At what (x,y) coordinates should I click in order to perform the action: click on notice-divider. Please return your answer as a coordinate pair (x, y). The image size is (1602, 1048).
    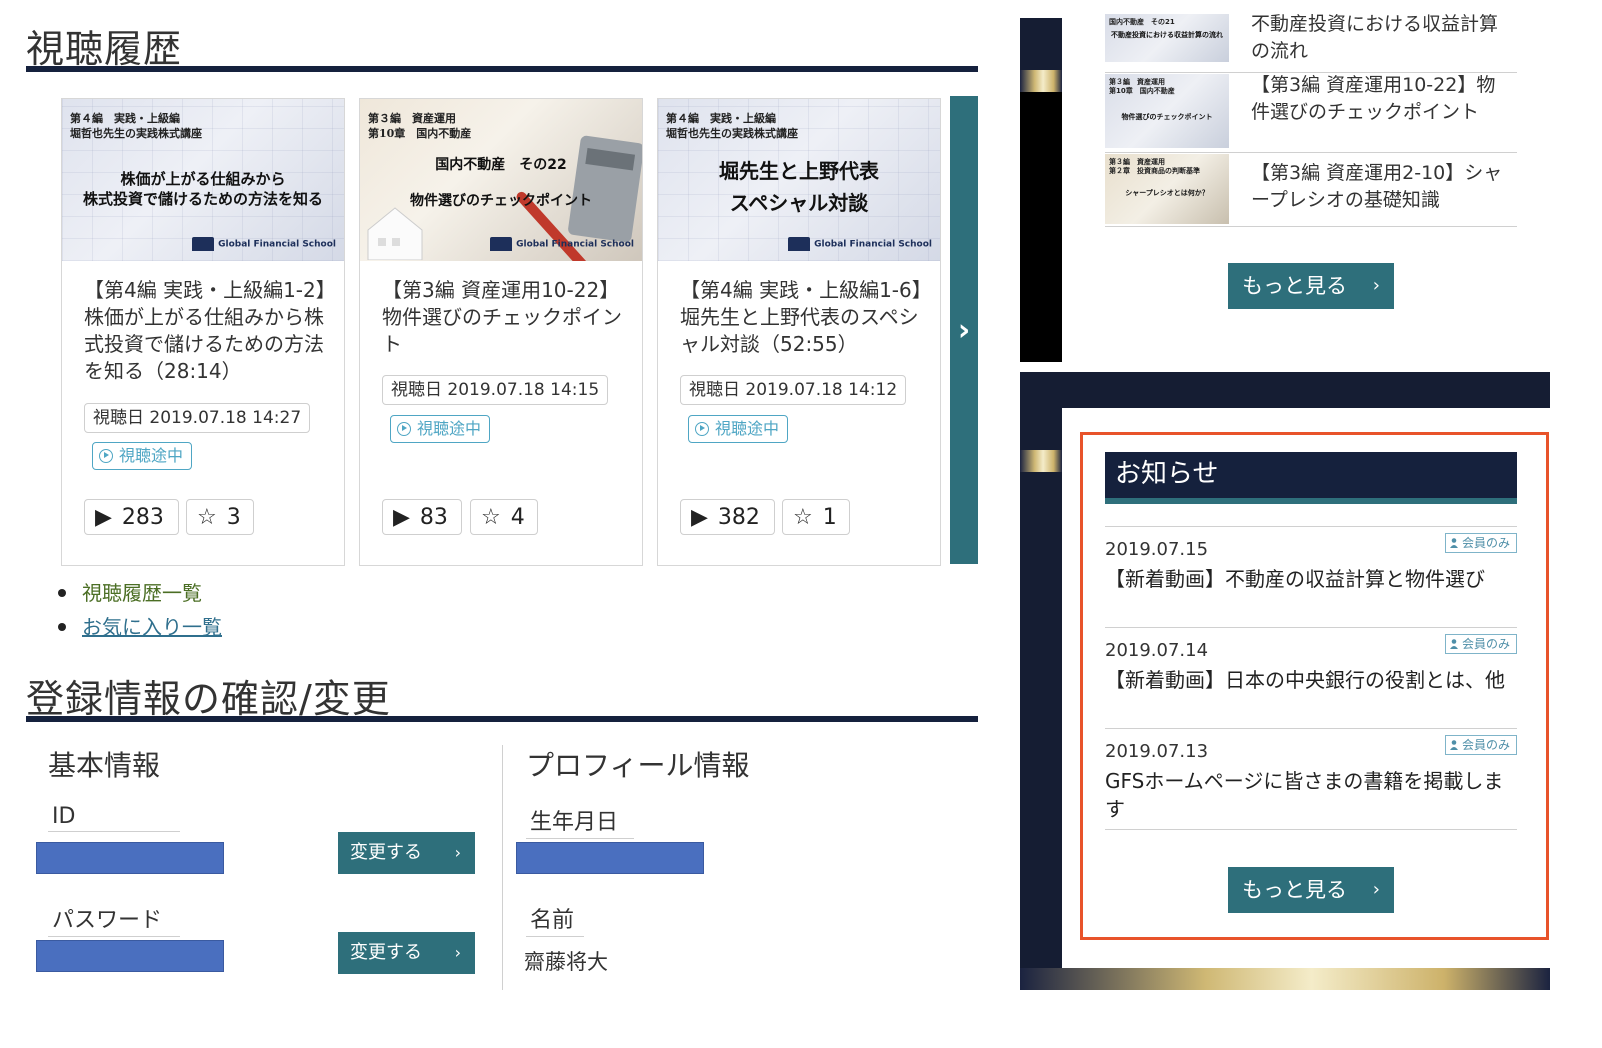
    Looking at the image, I should click on (1311, 829).